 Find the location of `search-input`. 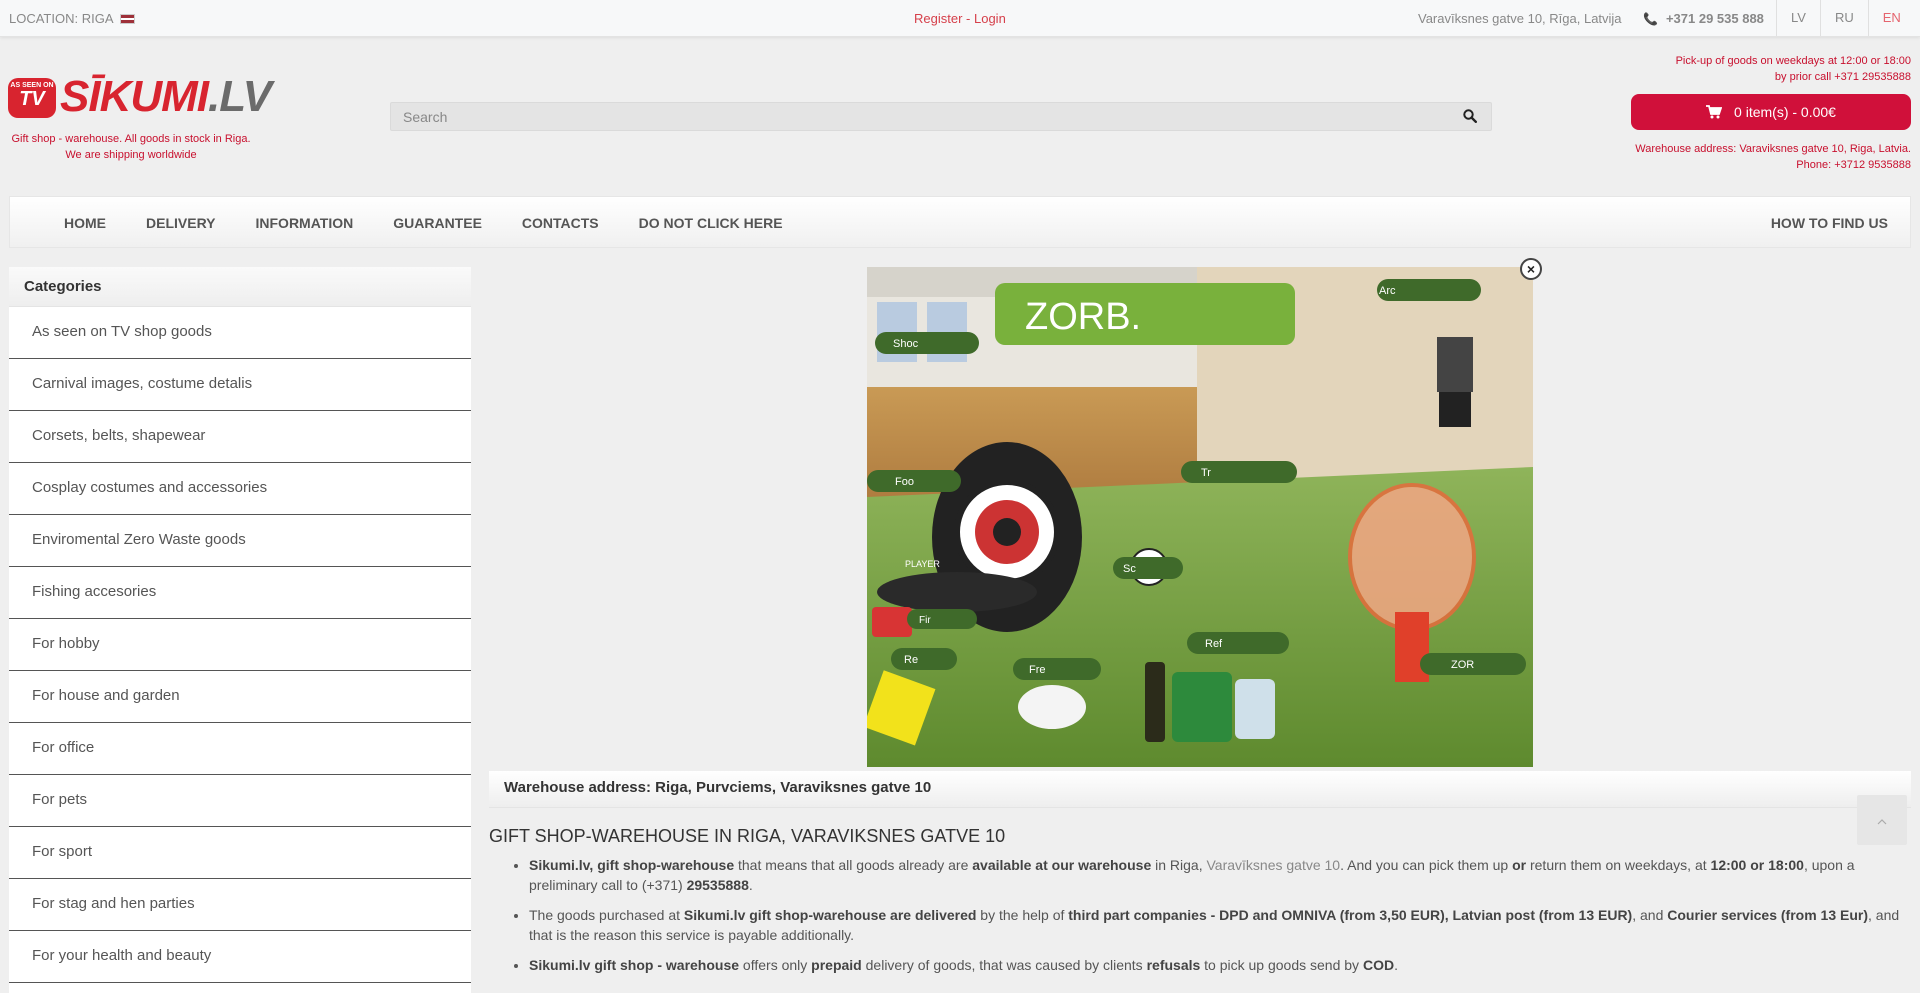

search-input is located at coordinates (916, 116).